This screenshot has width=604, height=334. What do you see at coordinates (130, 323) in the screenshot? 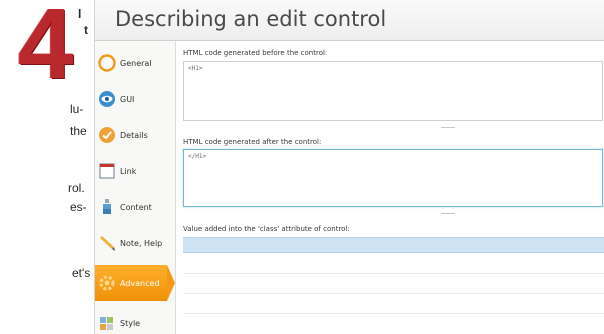
I see `sidebar-item-label: Style` at bounding box center [130, 323].